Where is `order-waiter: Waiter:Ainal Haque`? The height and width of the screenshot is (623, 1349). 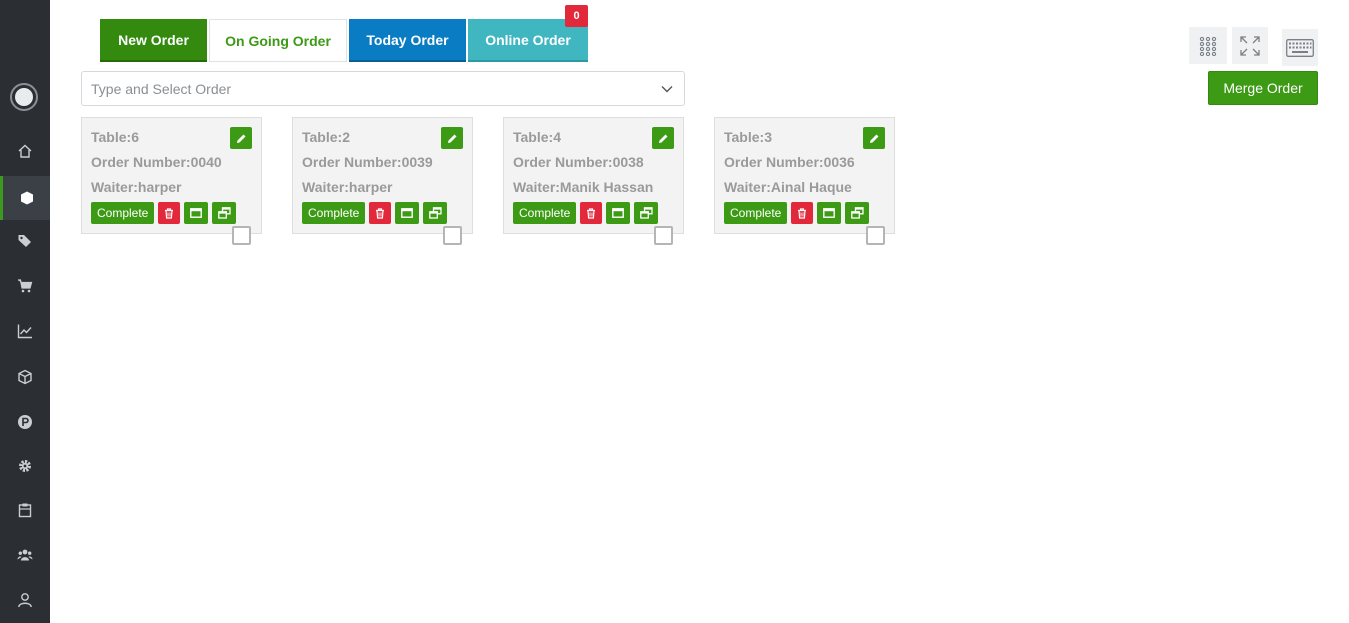
order-waiter: Waiter:Ainal Haque is located at coordinates (788, 187).